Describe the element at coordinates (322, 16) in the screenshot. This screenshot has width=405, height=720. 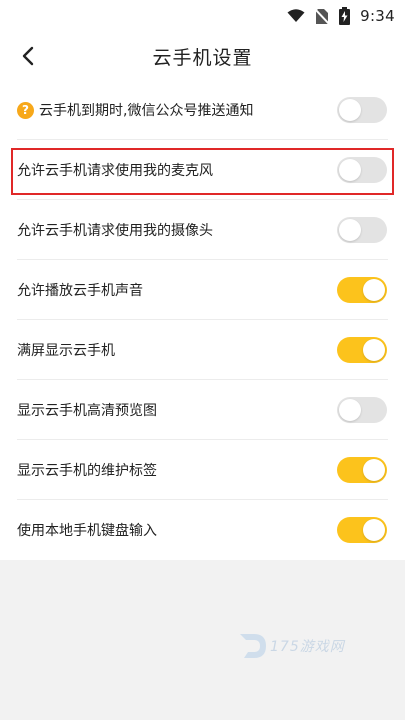
I see `no-sim-icon` at that location.